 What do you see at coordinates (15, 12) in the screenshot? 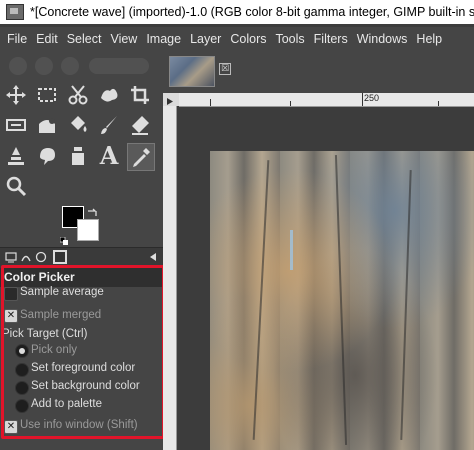
I see `gimp-app-icon` at bounding box center [15, 12].